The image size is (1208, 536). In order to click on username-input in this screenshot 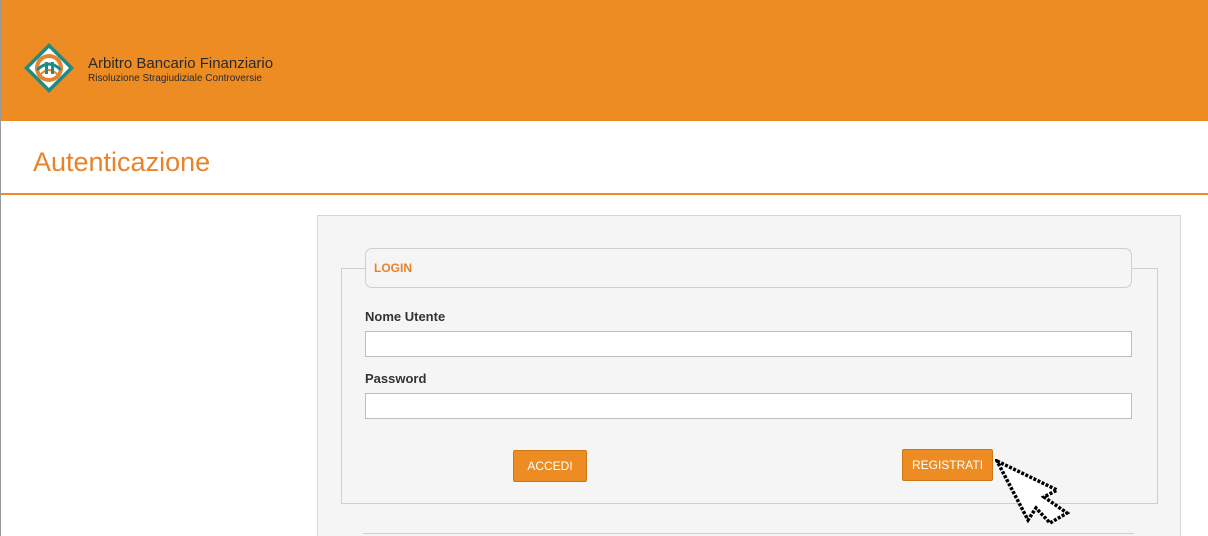, I will do `click(748, 344)`.